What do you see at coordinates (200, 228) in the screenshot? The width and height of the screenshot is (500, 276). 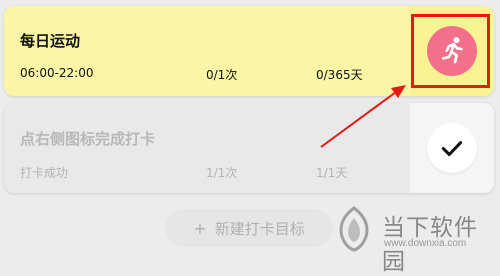 I see `plus-icon: +` at bounding box center [200, 228].